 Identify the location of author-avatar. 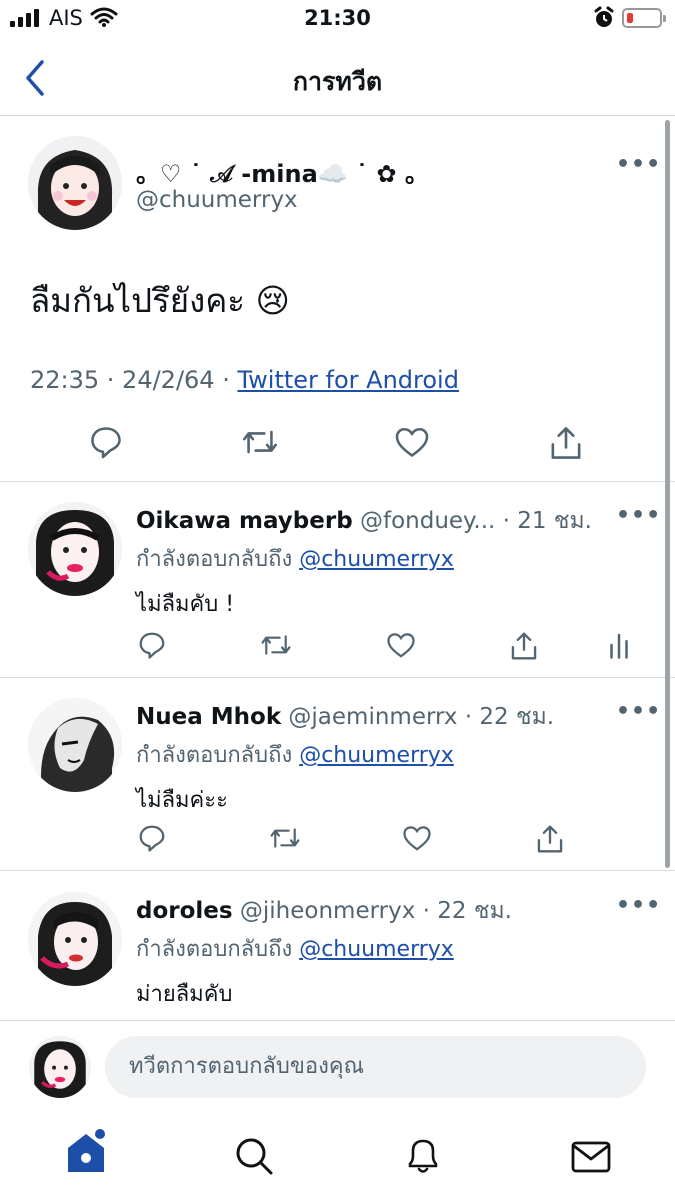
(75, 183).